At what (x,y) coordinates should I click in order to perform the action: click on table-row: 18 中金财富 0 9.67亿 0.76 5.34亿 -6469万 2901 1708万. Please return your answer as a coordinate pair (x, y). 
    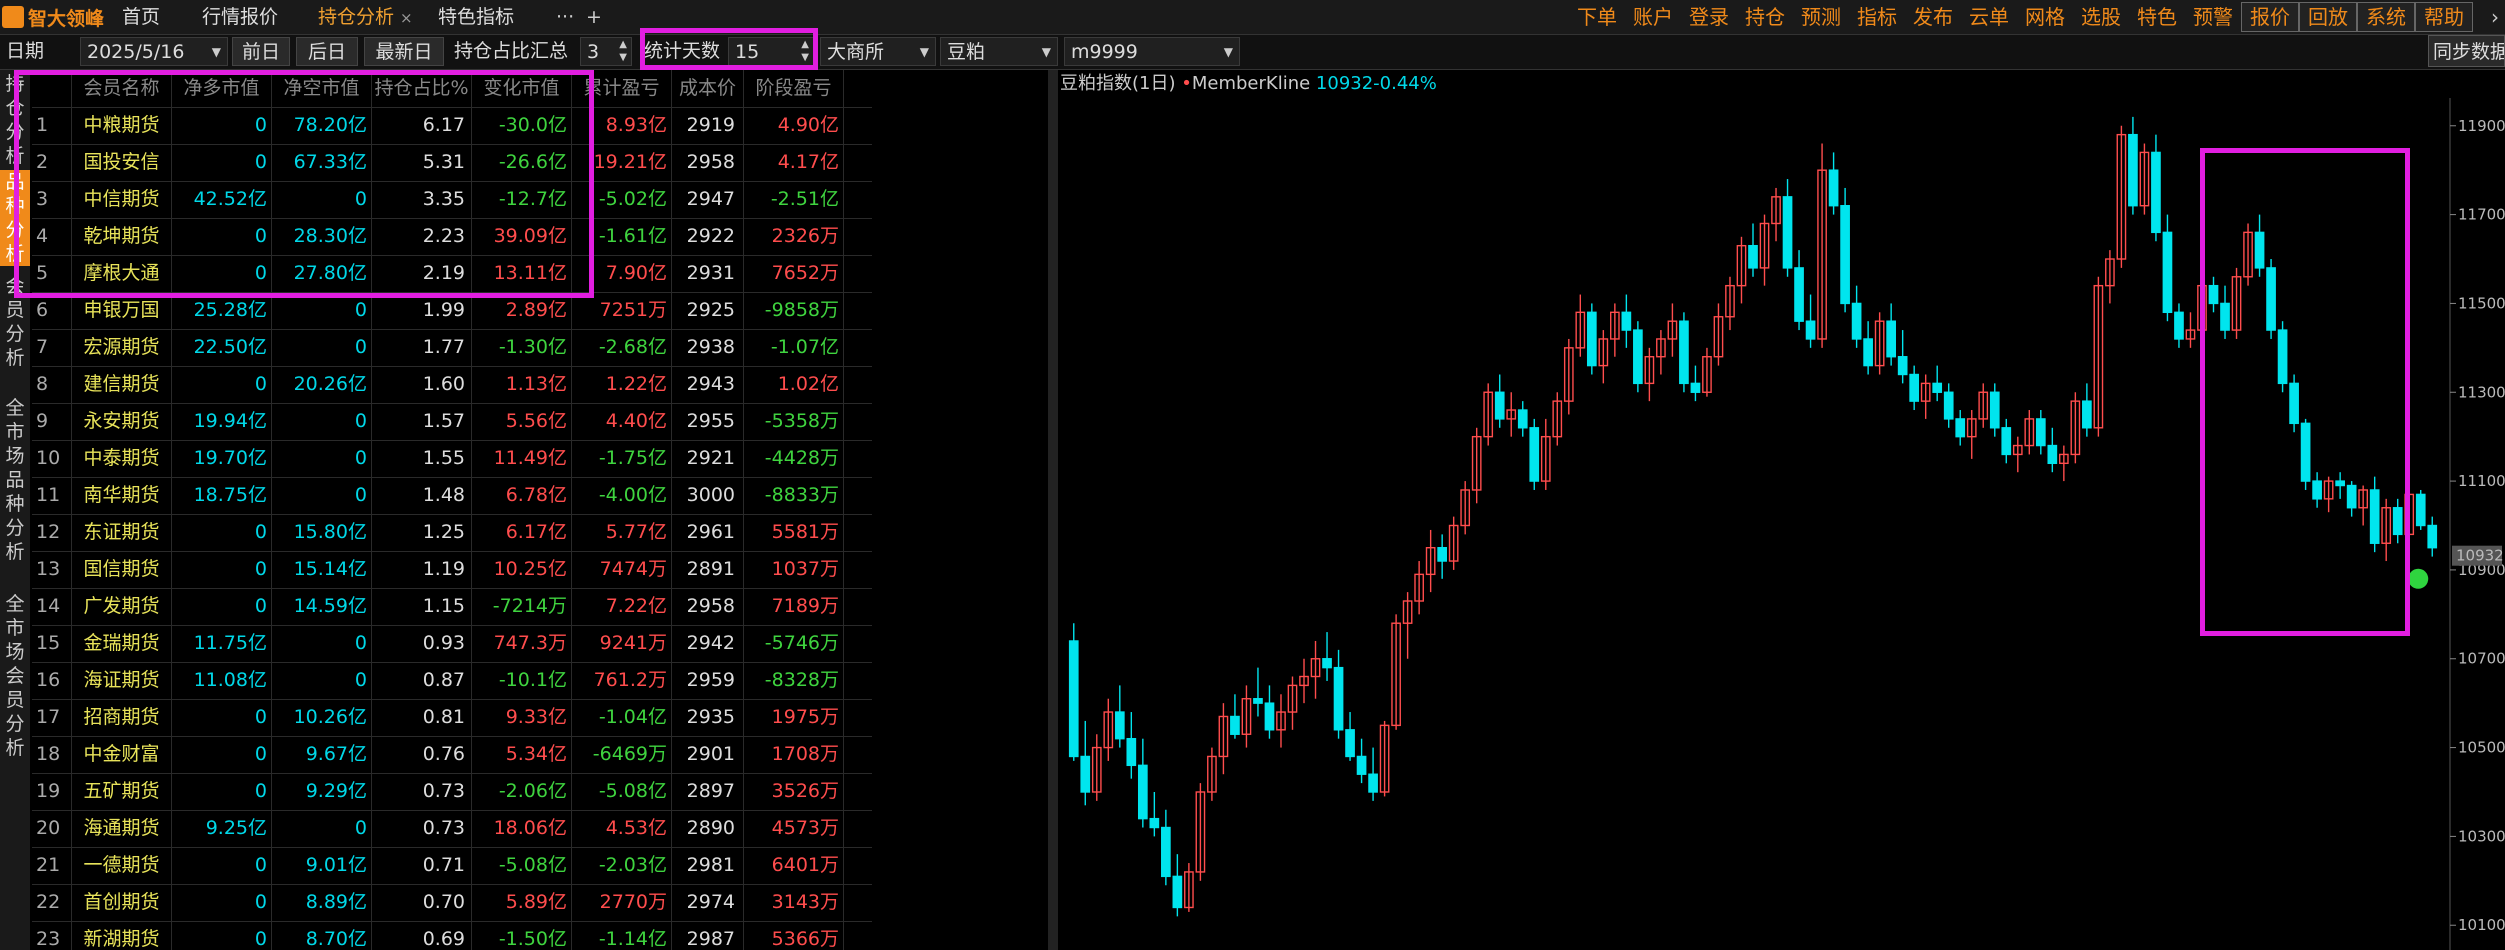
    Looking at the image, I should click on (452, 755).